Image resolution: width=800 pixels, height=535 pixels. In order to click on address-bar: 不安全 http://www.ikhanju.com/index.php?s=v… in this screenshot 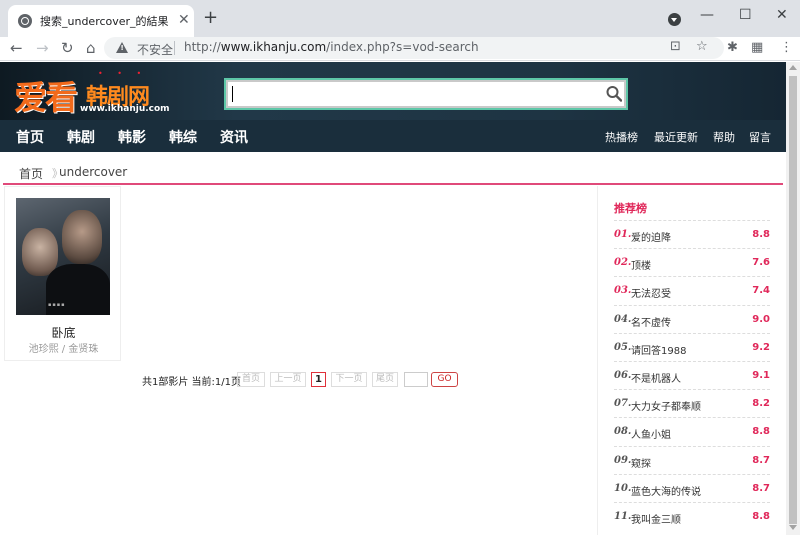, I will do `click(414, 48)`.